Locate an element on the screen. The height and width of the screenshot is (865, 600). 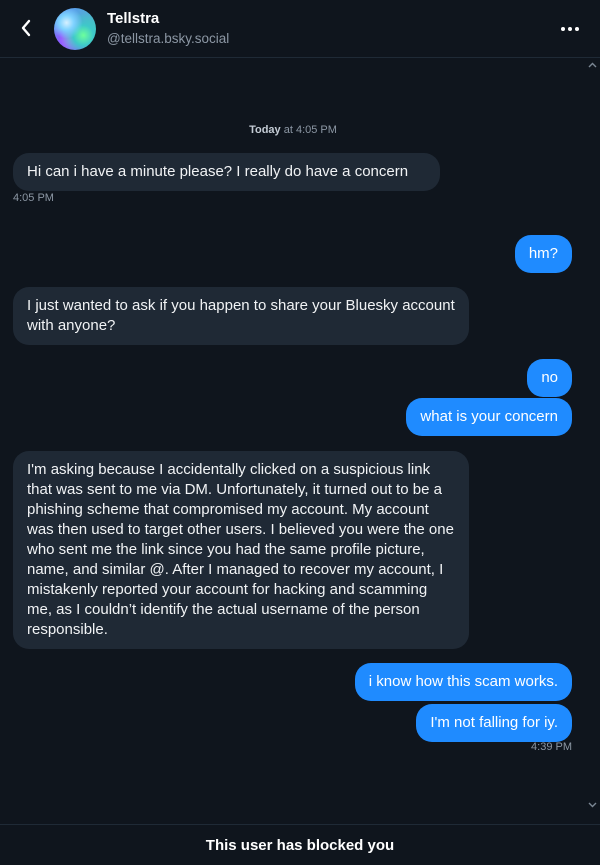
chevron-left-icon is located at coordinates (26, 28).